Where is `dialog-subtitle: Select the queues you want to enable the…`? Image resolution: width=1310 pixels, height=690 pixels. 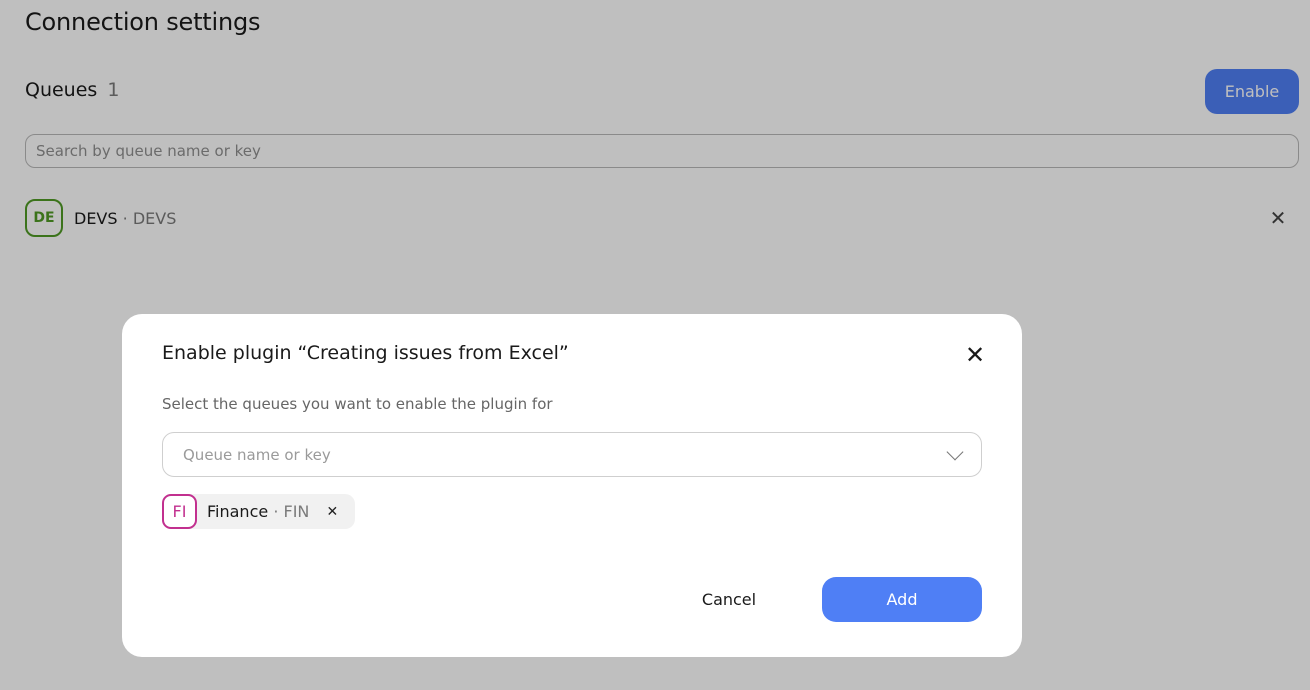 dialog-subtitle: Select the queues you want to enable the… is located at coordinates (357, 404).